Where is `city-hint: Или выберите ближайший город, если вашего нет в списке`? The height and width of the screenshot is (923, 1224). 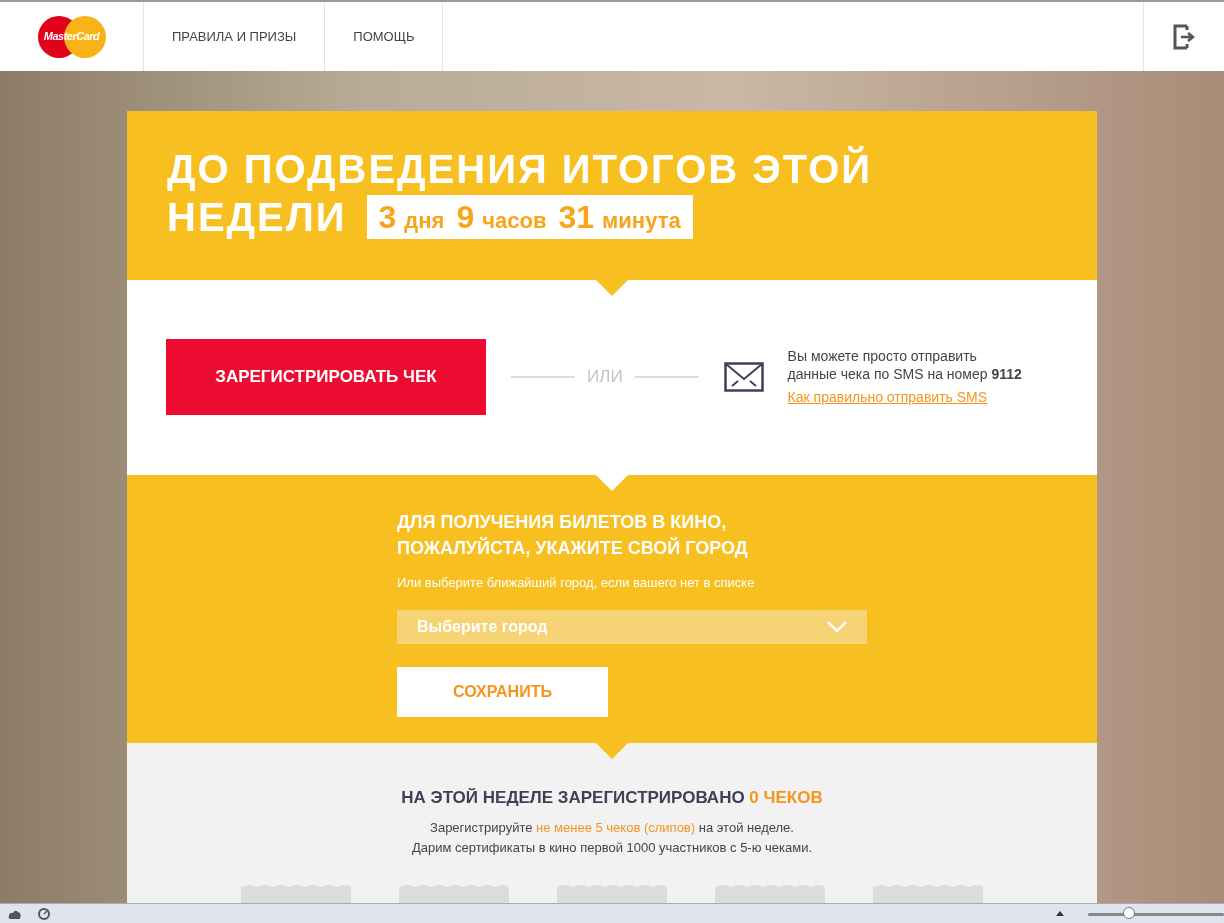
city-hint: Или выберите ближайший город, если вашего нет в списке is located at coordinates (576, 582).